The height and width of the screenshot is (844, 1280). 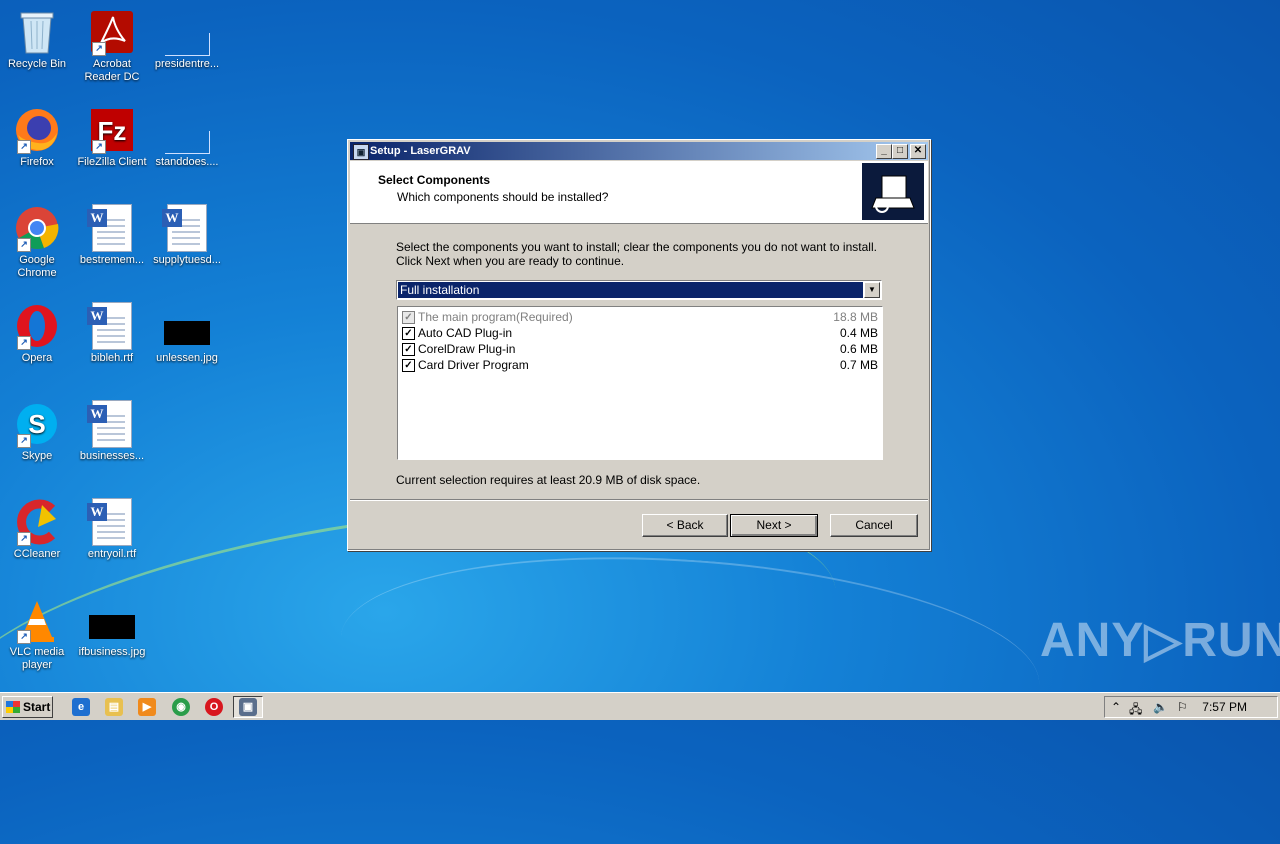 I want to click on icon-label: FileZilla Client, so click(x=112, y=162).